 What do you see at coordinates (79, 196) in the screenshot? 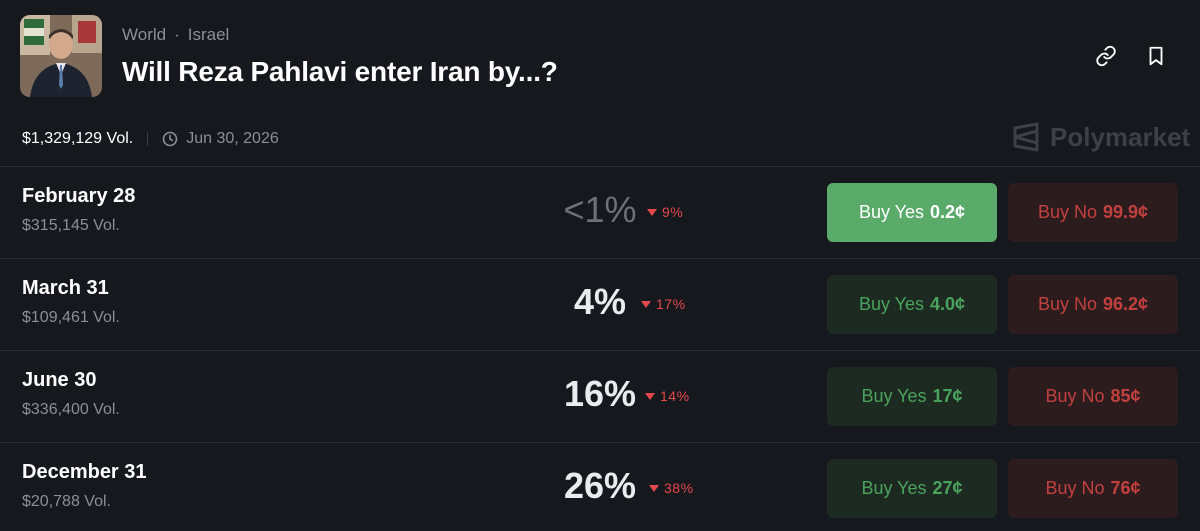
I see `outcome-date: February 28` at bounding box center [79, 196].